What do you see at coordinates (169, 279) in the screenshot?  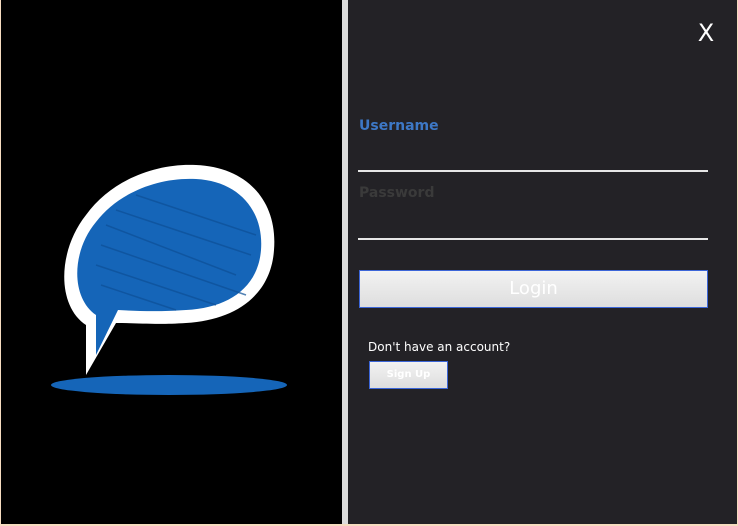 I see `chat-bubble-icon` at bounding box center [169, 279].